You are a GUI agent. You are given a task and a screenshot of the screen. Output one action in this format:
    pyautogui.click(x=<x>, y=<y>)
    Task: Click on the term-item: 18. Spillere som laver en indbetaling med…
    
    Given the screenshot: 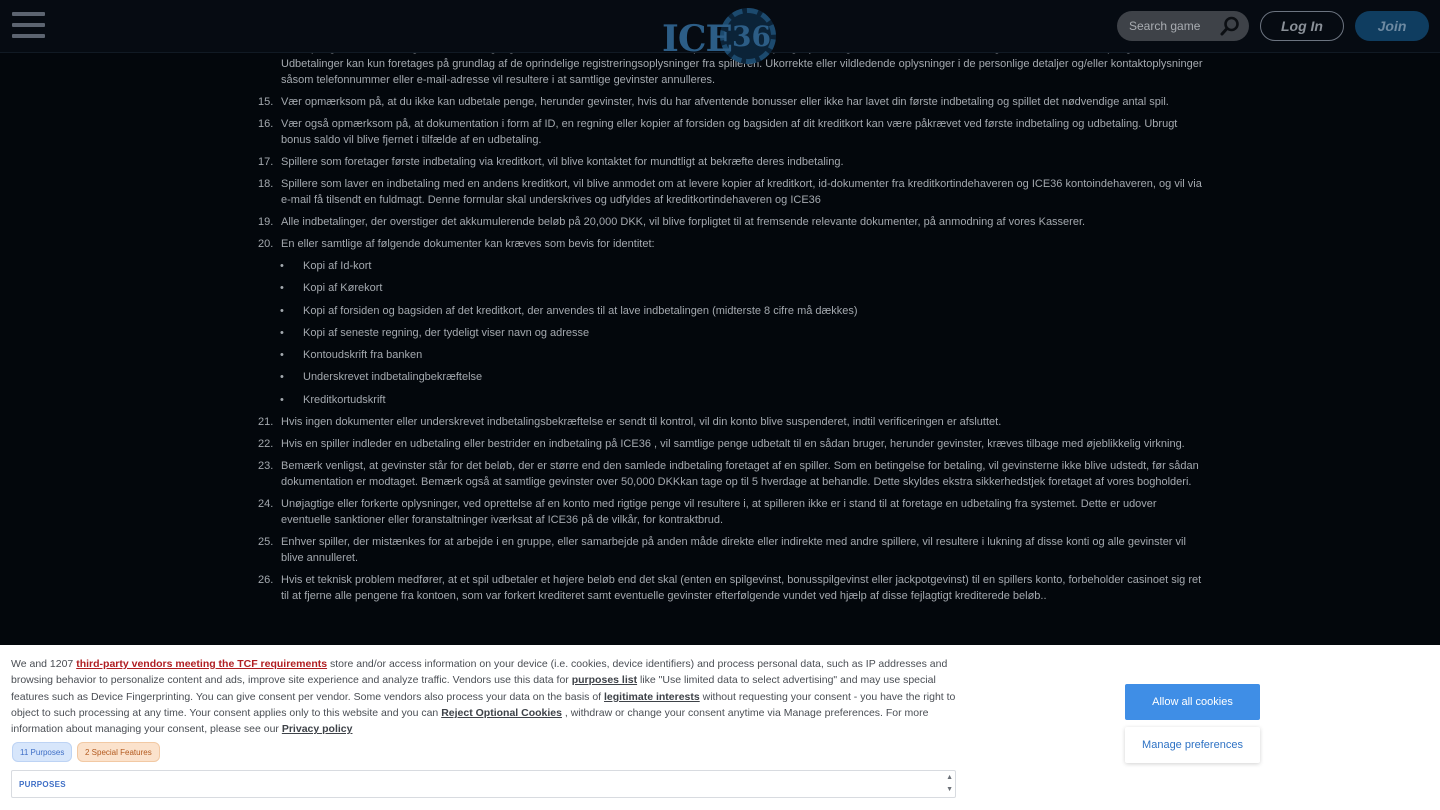 What is the action you would take?
    pyautogui.click(x=733, y=192)
    